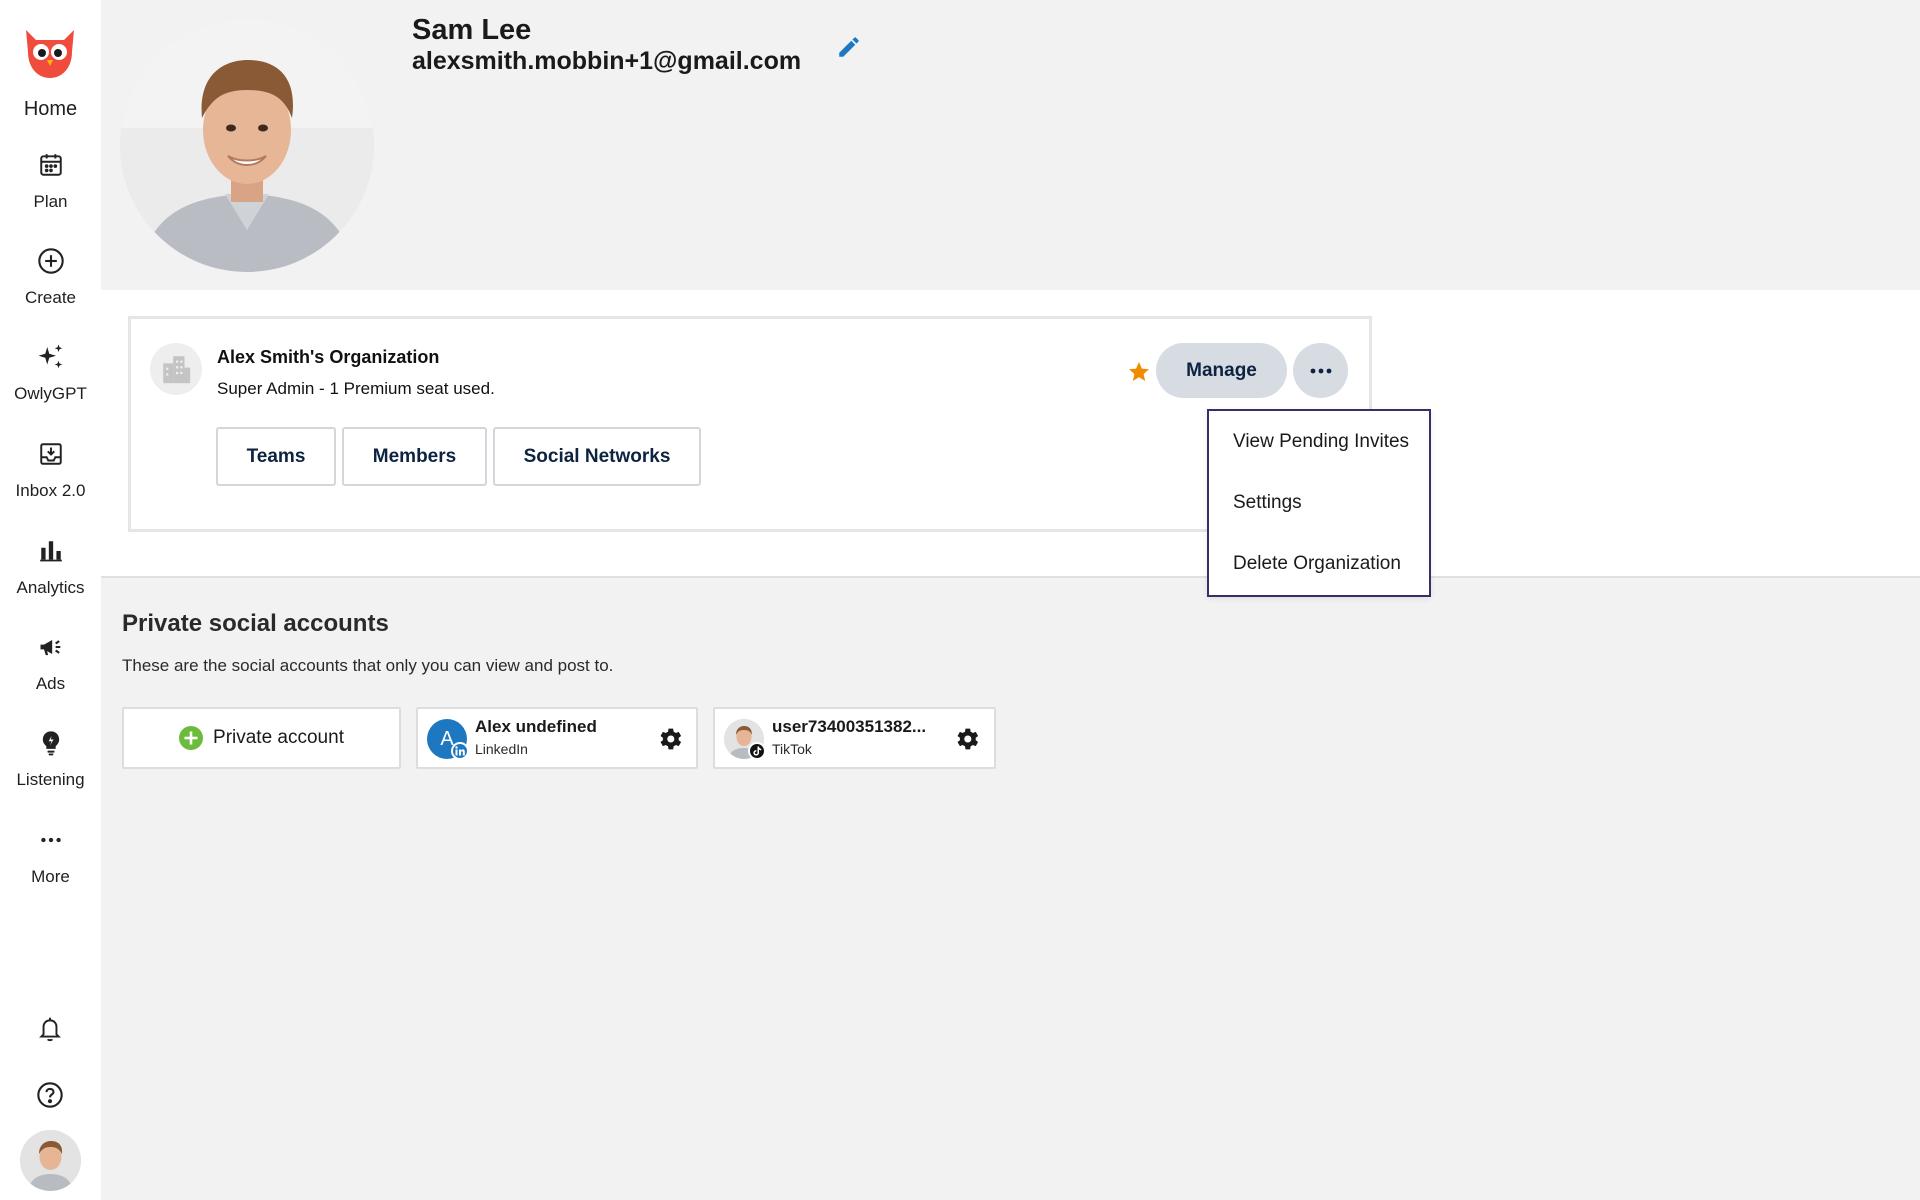 The height and width of the screenshot is (1200, 1920). Describe the element at coordinates (51, 551) in the screenshot. I see `bar-chart-icon` at that location.